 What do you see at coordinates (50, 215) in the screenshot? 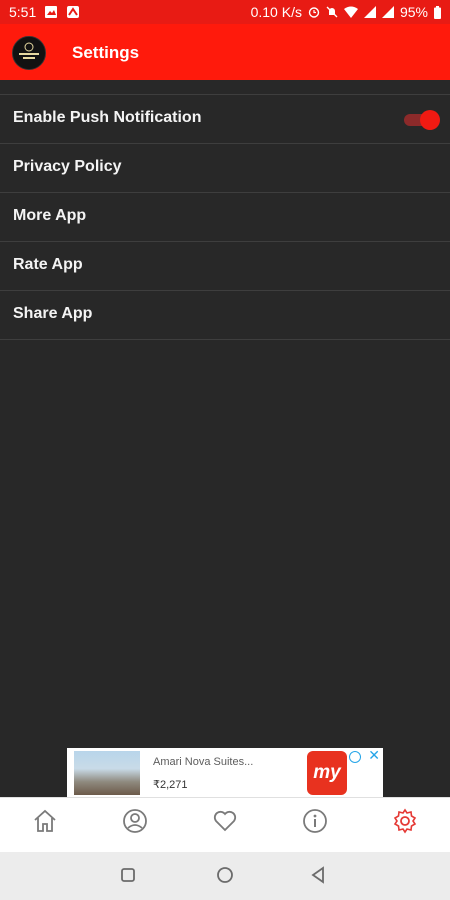
I see `setting-label: More App` at bounding box center [50, 215].